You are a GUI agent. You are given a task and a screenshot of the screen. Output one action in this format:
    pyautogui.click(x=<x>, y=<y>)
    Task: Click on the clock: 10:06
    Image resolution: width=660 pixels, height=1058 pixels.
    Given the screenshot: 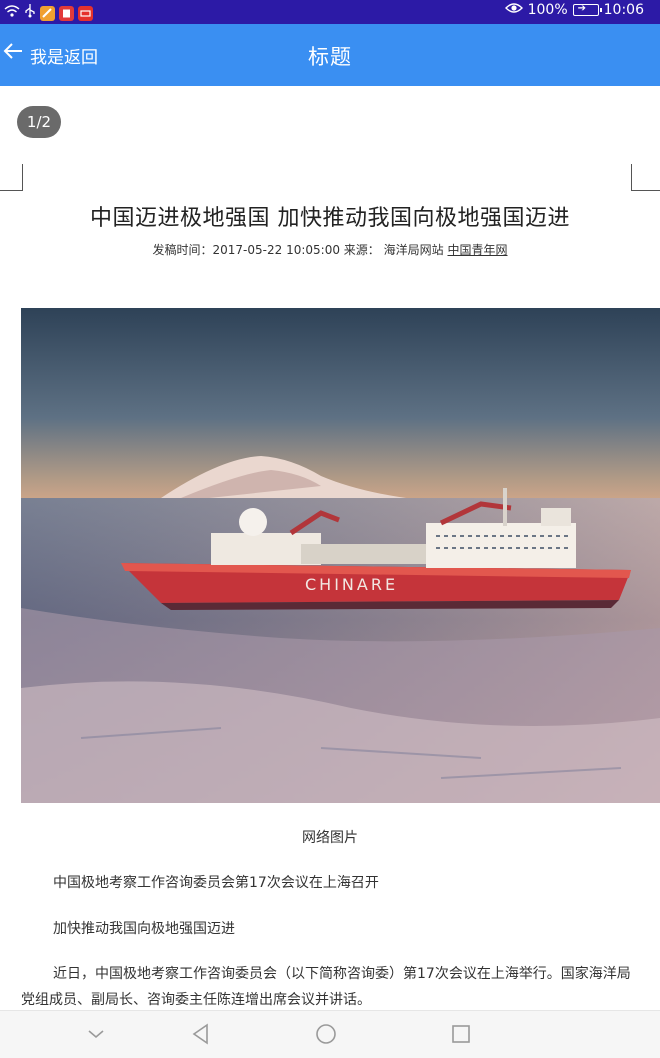 What is the action you would take?
    pyautogui.click(x=623, y=10)
    